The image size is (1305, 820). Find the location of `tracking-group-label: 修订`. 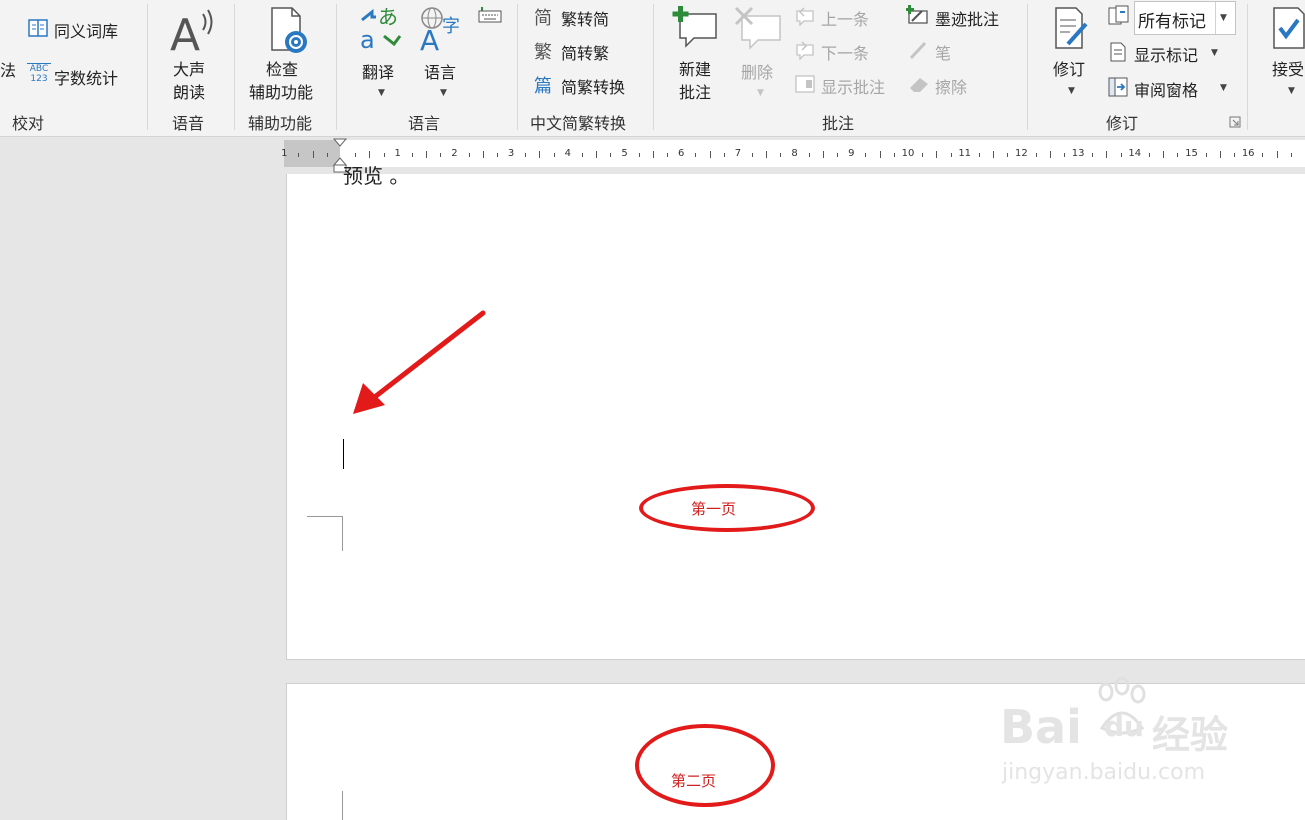

tracking-group-label: 修订 is located at coordinates (1122, 123).